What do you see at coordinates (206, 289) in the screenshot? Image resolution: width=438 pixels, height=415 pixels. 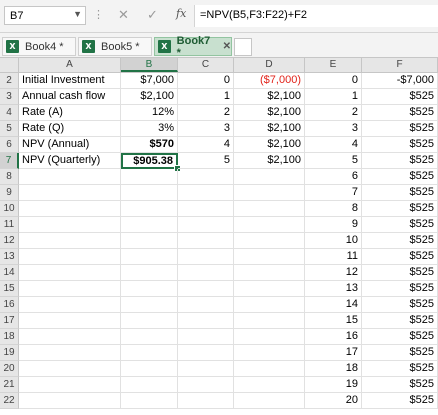 I see `cell-c15` at bounding box center [206, 289].